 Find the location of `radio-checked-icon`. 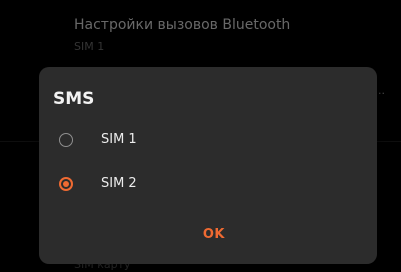

radio-checked-icon is located at coordinates (66, 184).